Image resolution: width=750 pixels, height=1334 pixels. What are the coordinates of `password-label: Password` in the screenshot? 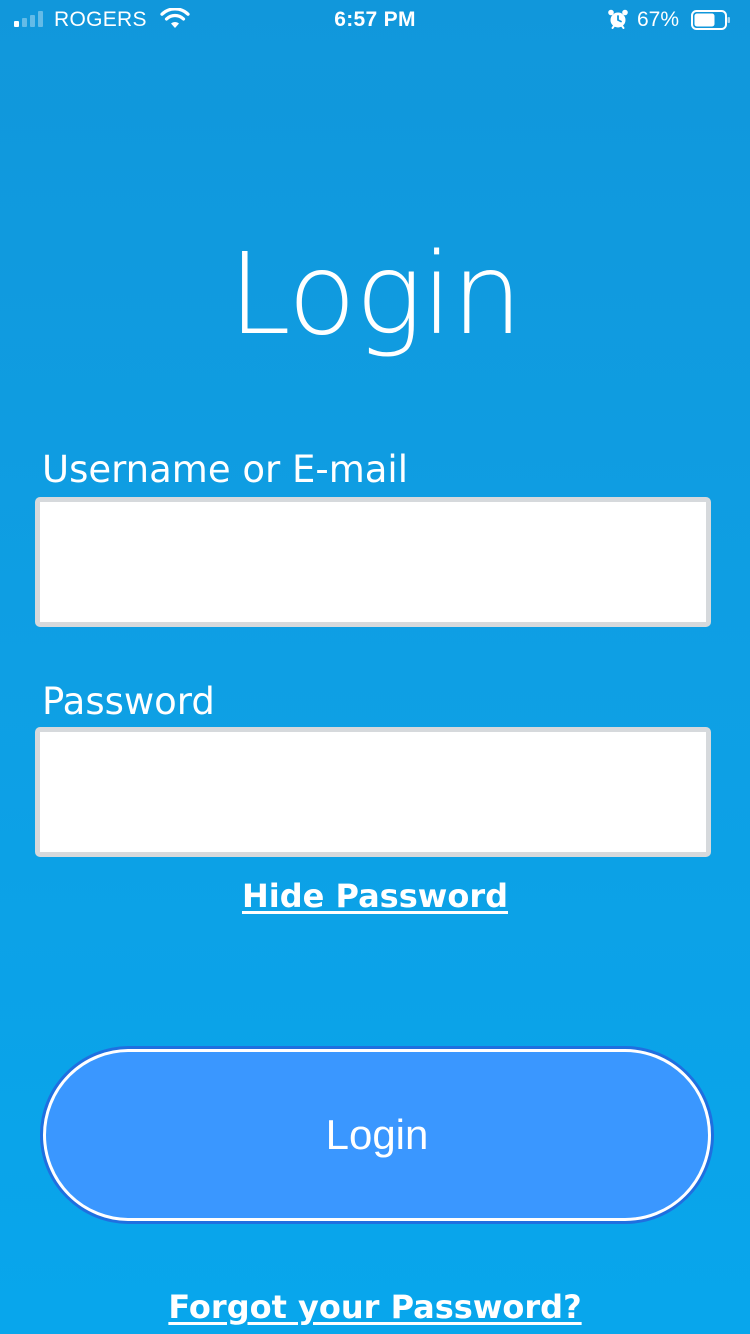 It's located at (128, 701).